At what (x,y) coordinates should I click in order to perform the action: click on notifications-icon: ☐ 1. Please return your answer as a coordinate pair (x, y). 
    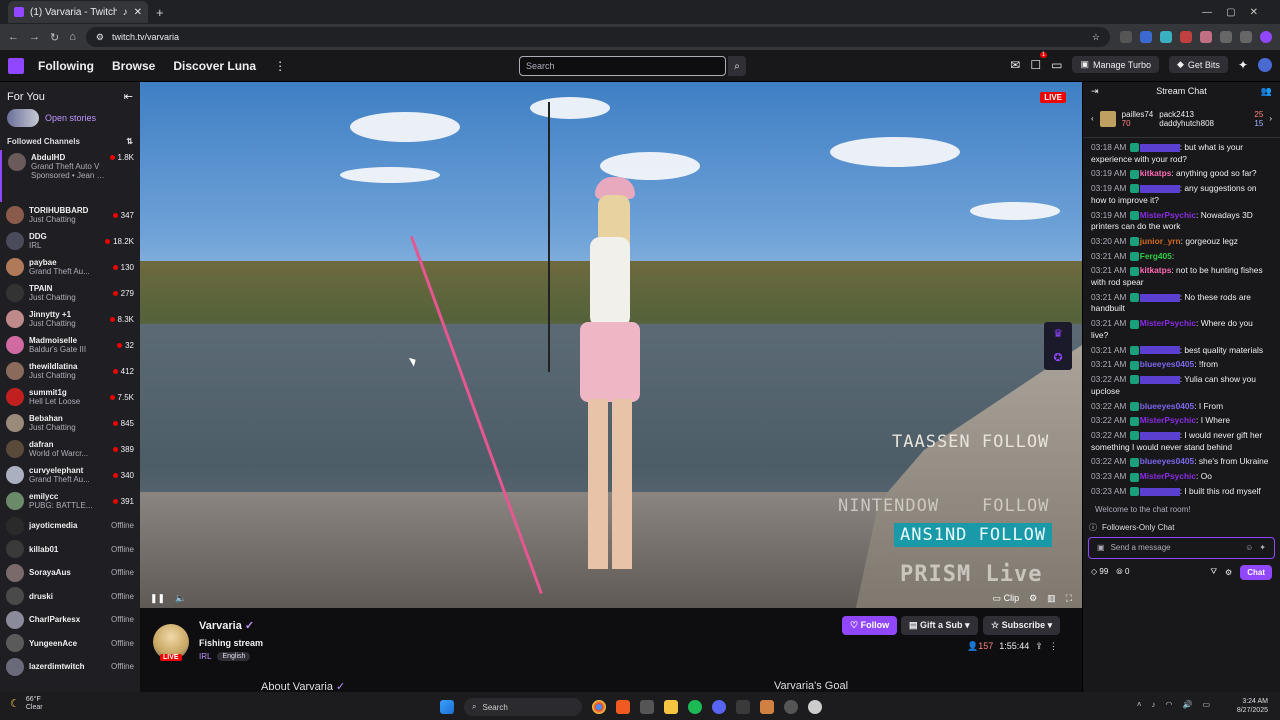
    Looking at the image, I should click on (1039, 61).